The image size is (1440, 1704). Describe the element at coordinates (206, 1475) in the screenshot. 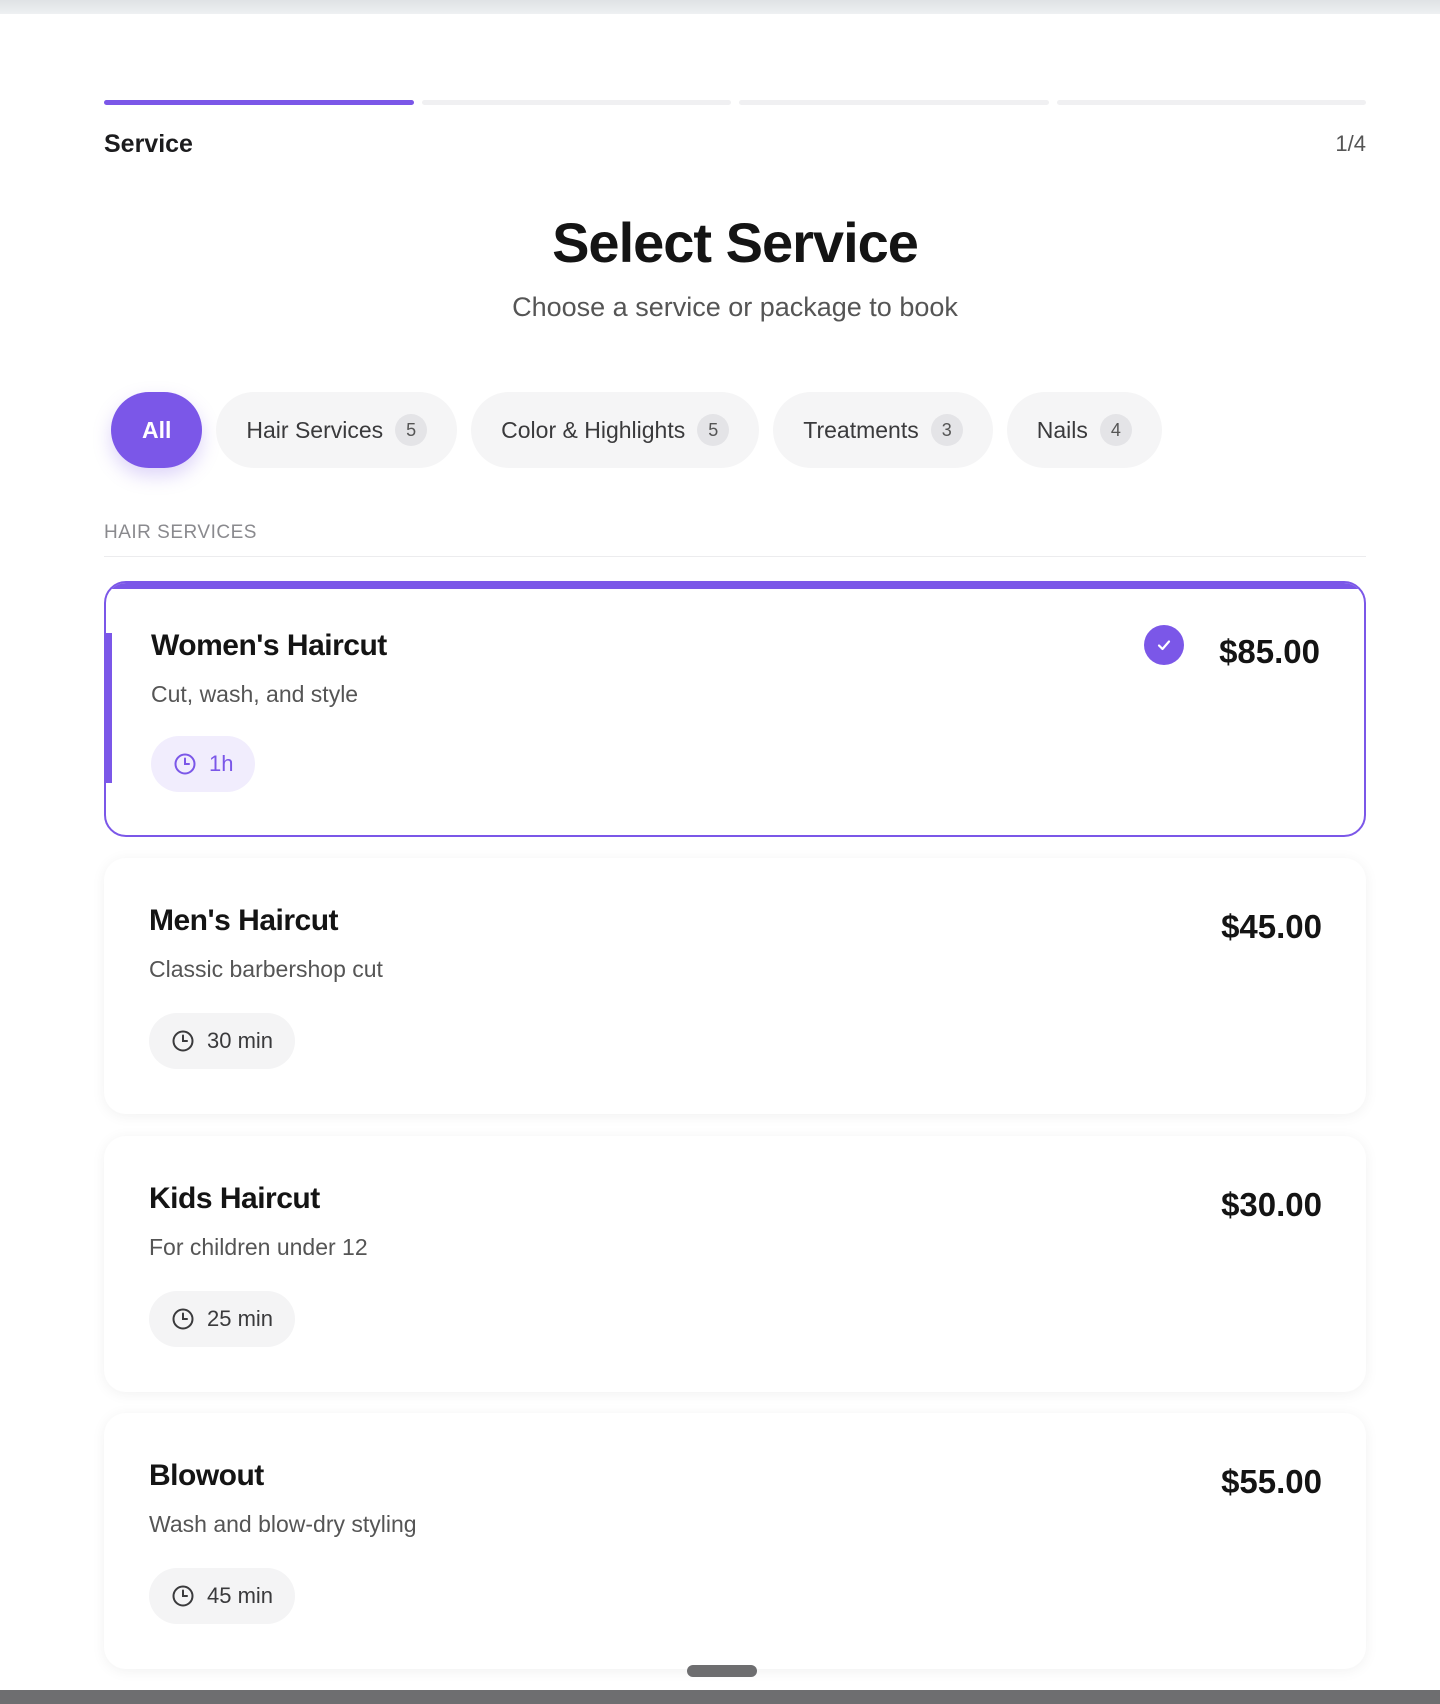

I see `service-name: Blowout` at that location.